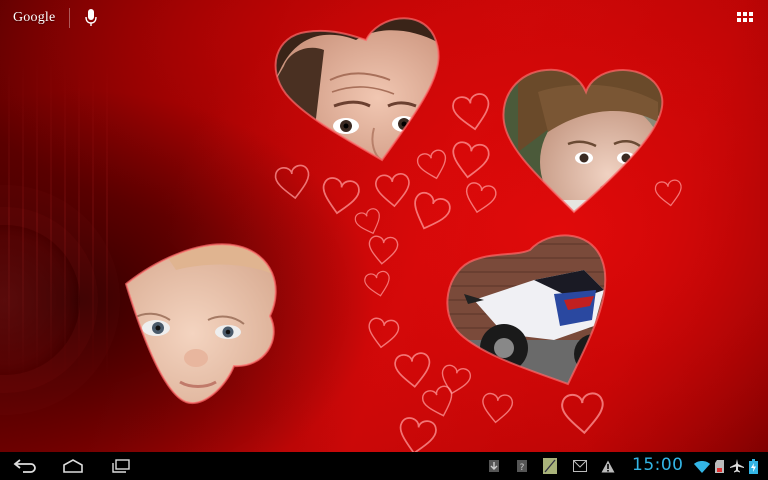  I want to click on home-icon, so click(73, 466).